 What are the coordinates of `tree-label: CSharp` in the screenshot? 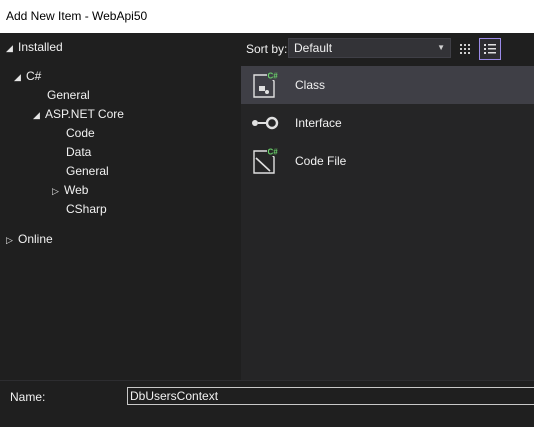 It's located at (86, 209).